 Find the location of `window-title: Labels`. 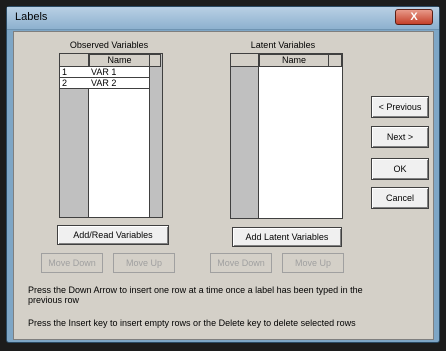

window-title: Labels is located at coordinates (31, 17).